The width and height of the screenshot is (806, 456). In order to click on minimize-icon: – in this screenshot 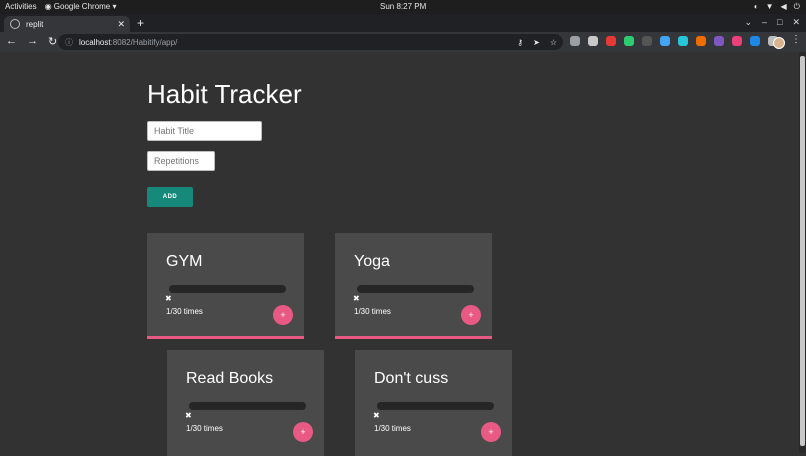, I will do `click(764, 22)`.